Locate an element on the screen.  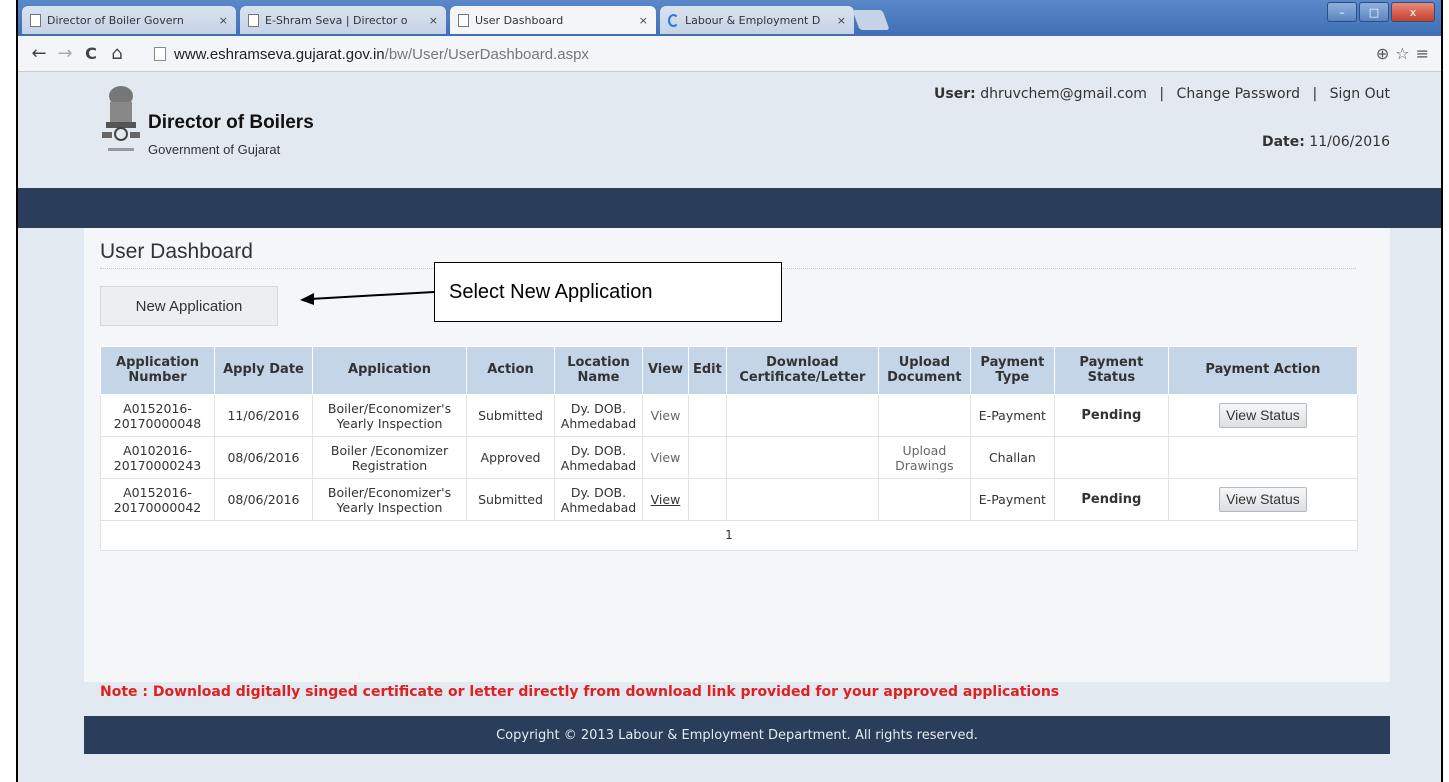
toolbar-right-icons: ⊕ ☆ ≡ is located at coordinates (1402, 53).